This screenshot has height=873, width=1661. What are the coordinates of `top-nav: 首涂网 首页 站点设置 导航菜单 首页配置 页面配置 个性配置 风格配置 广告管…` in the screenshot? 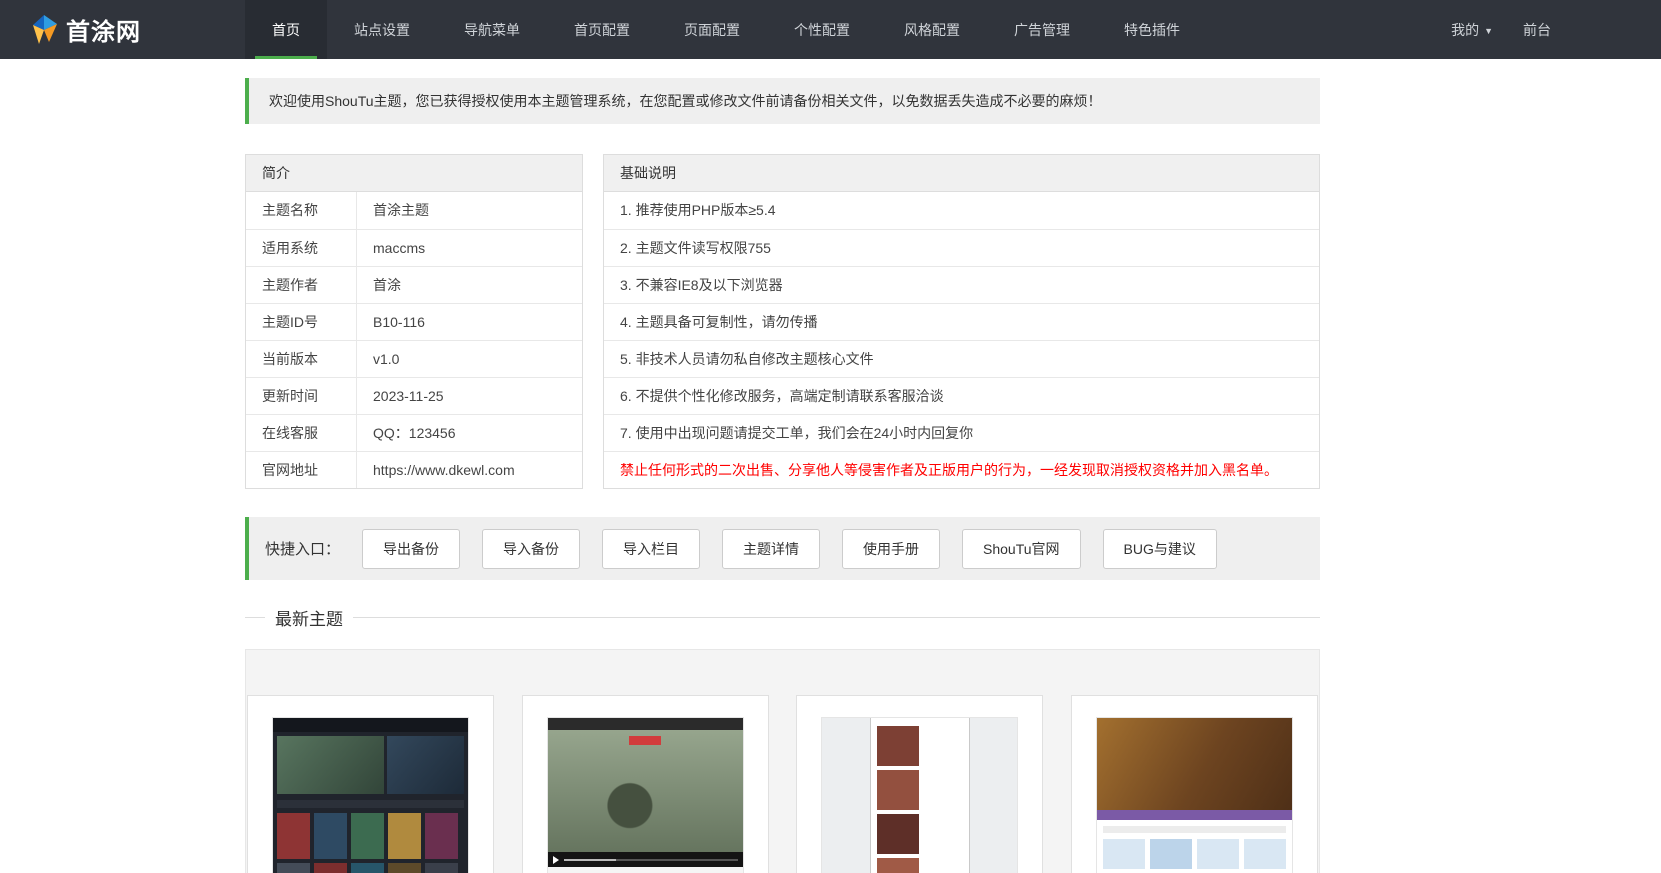 It's located at (830, 29).